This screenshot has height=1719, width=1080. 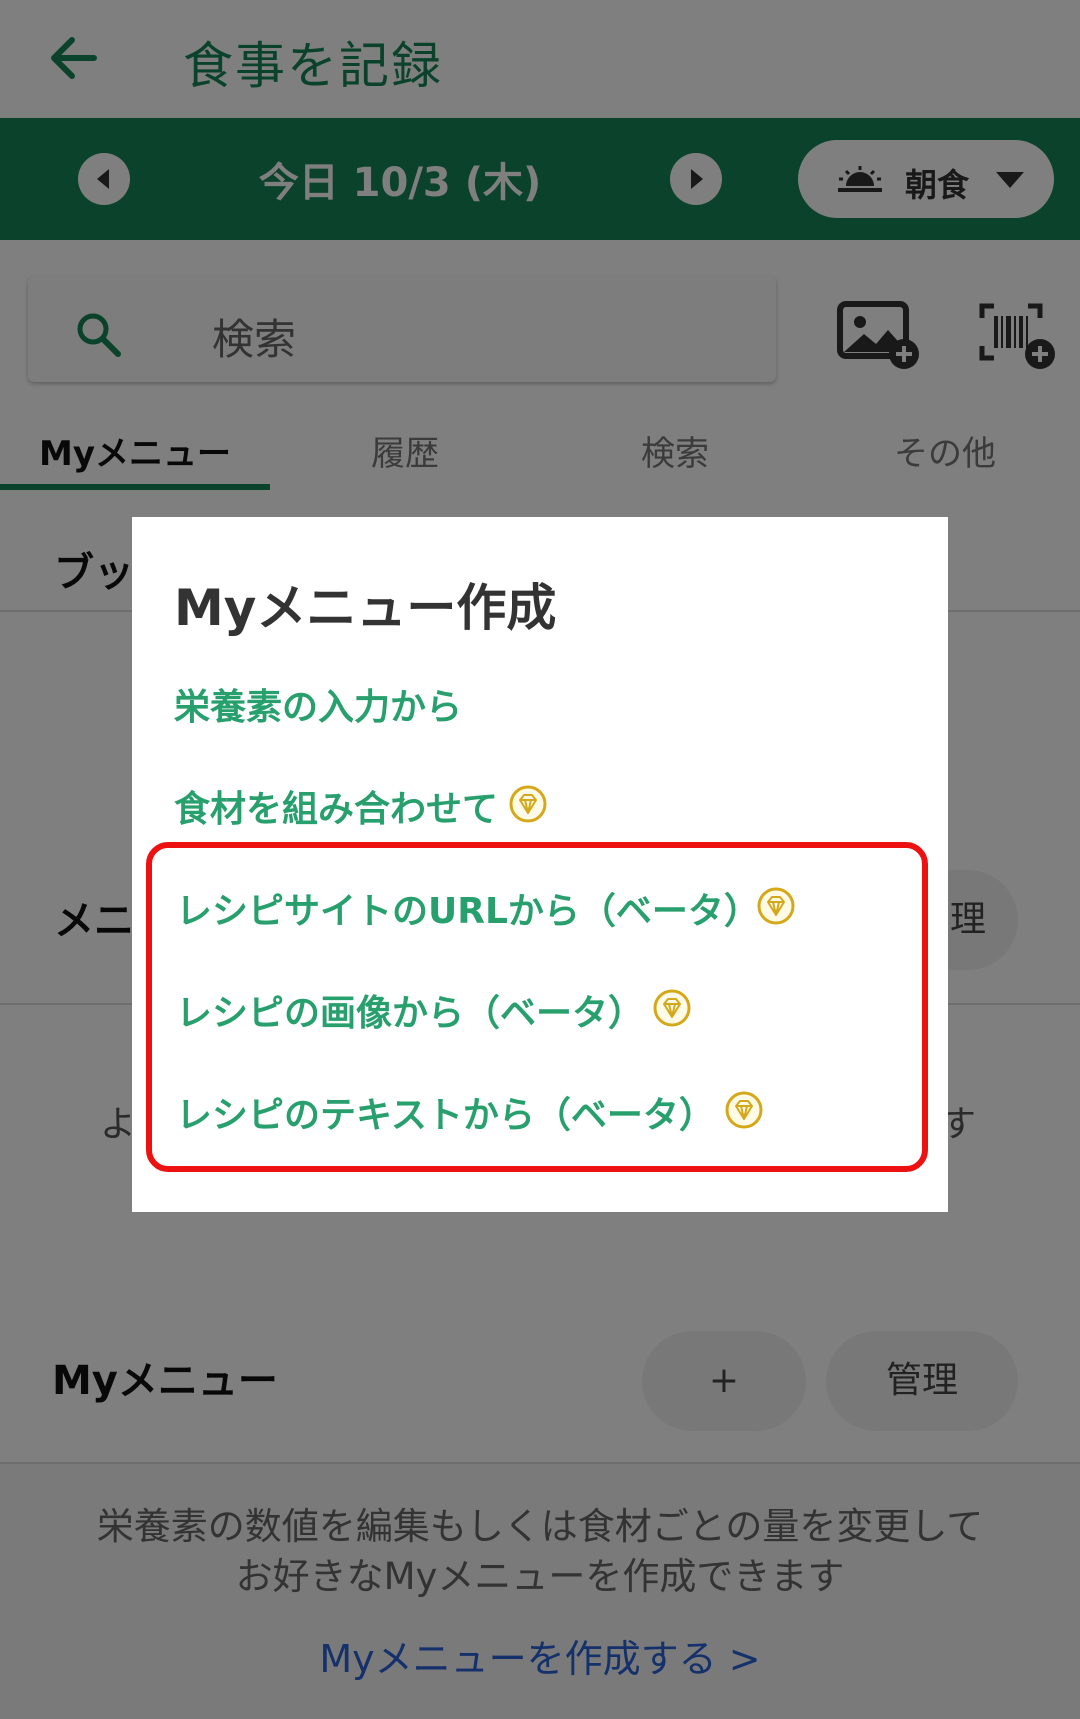 What do you see at coordinates (365, 608) in the screenshot?
I see `dialog-title: Myメニュー作成` at bounding box center [365, 608].